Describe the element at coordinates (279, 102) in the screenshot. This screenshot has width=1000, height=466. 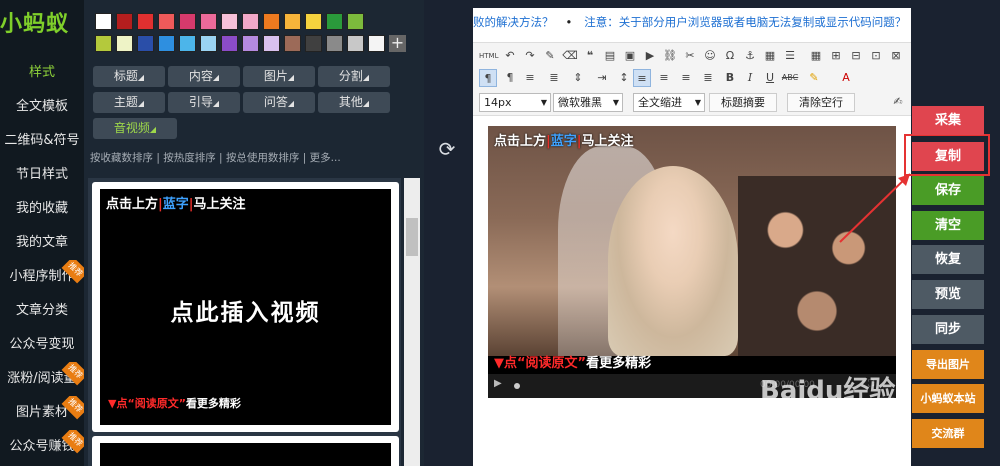
I see `category-qa: 问答◢` at that location.